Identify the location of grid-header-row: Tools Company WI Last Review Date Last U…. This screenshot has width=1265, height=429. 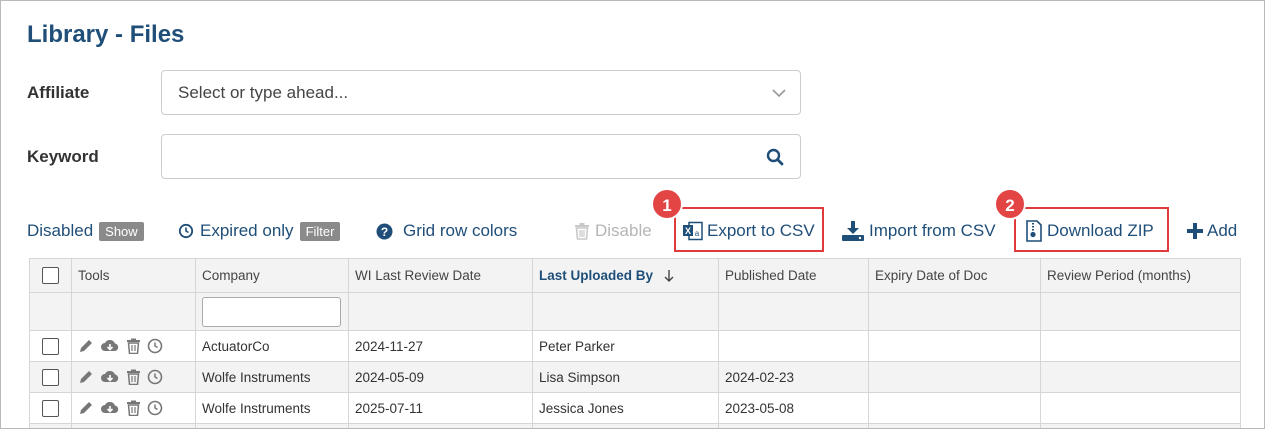
(635, 275).